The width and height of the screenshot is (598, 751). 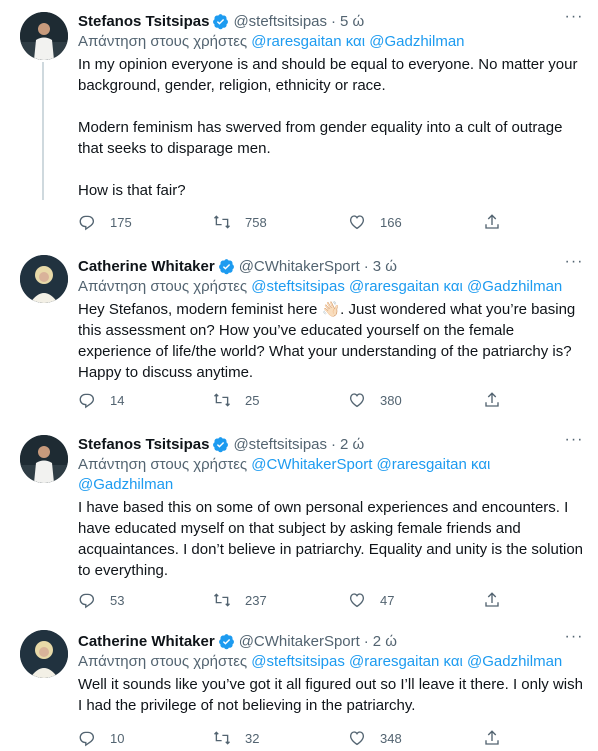 I want to click on retweet-count: 25, so click(x=252, y=400).